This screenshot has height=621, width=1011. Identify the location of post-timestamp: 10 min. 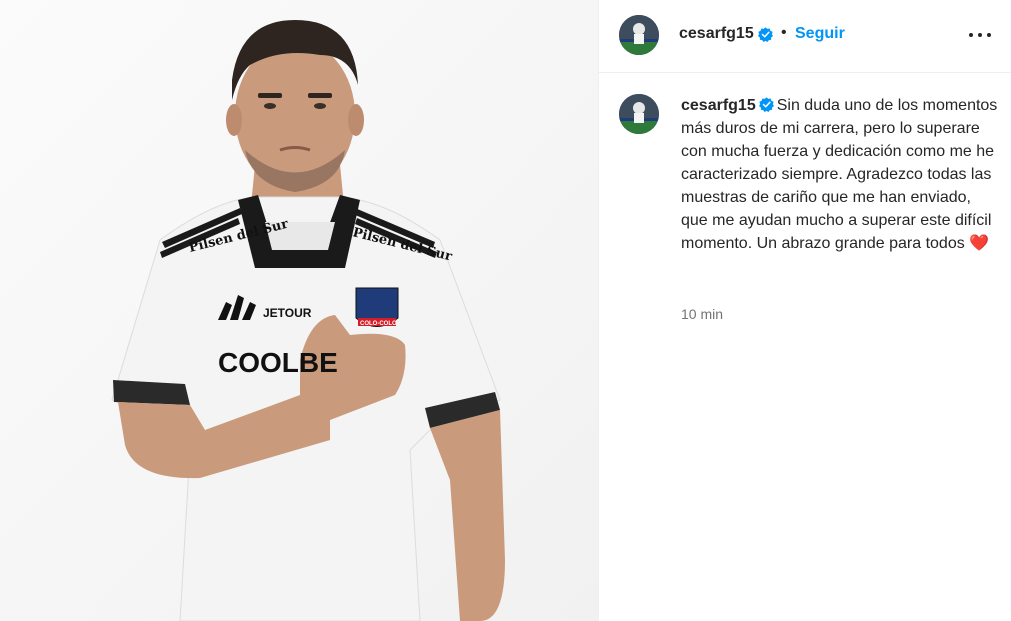
(702, 314).